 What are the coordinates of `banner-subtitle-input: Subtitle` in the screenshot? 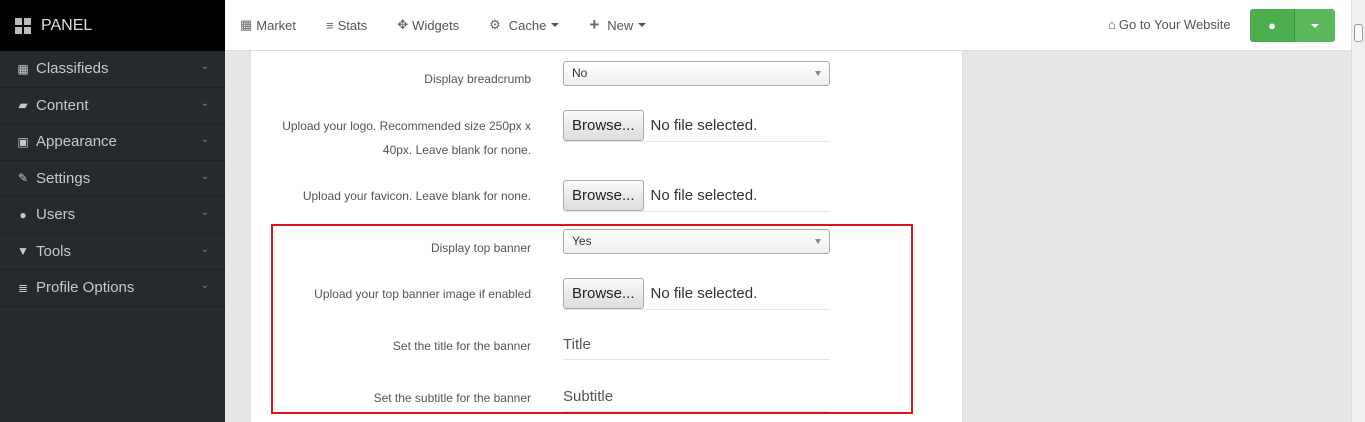 It's located at (696, 398).